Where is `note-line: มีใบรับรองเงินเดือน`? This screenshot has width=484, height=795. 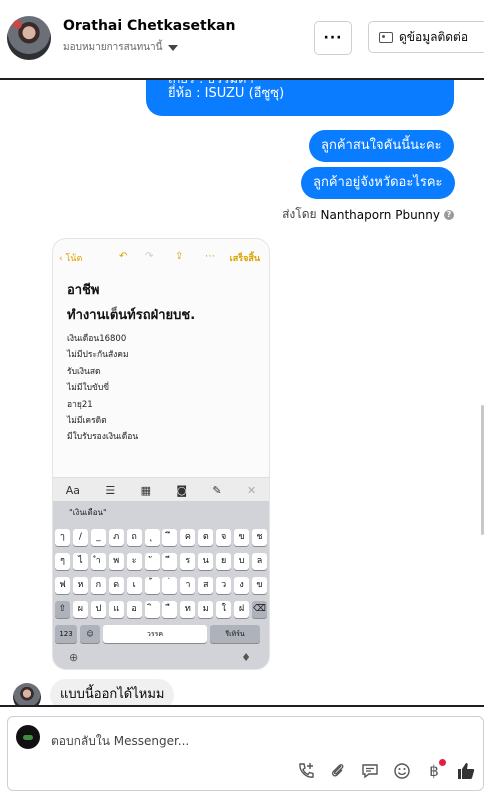
note-line: มีใบรับรองเงินเดือน is located at coordinates (103, 437).